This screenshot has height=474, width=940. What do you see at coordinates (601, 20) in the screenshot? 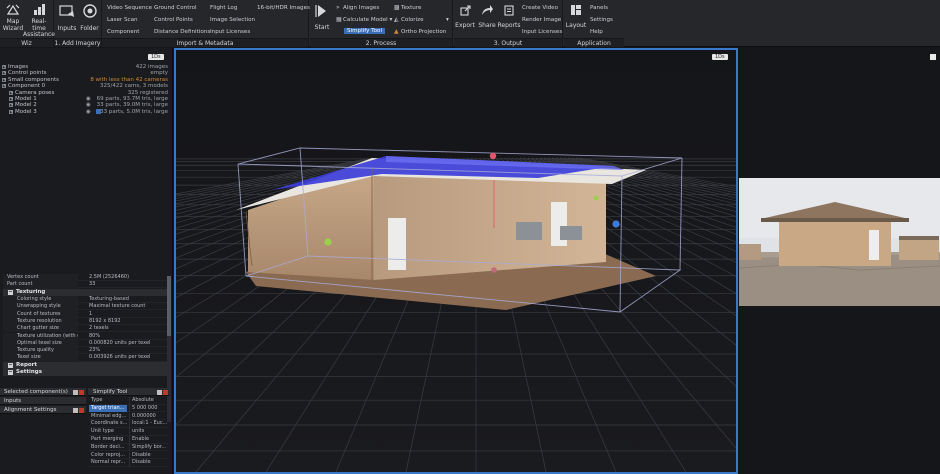
I see `settings-button: Settings` at bounding box center [601, 20].